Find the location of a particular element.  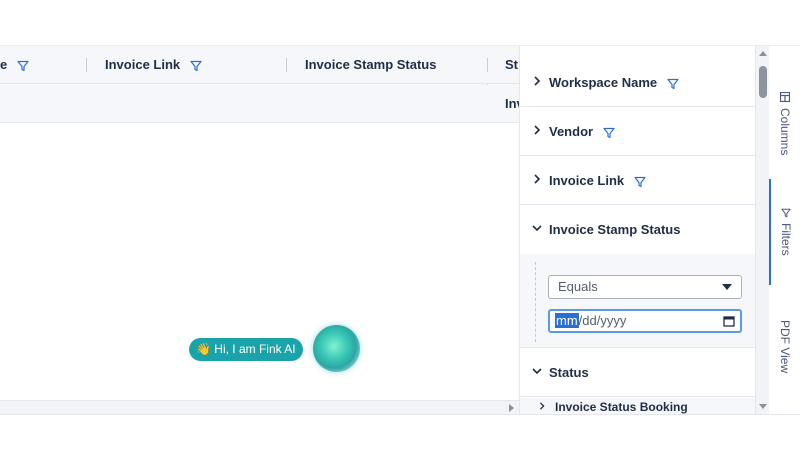

assistant-orb-icon is located at coordinates (336, 348).